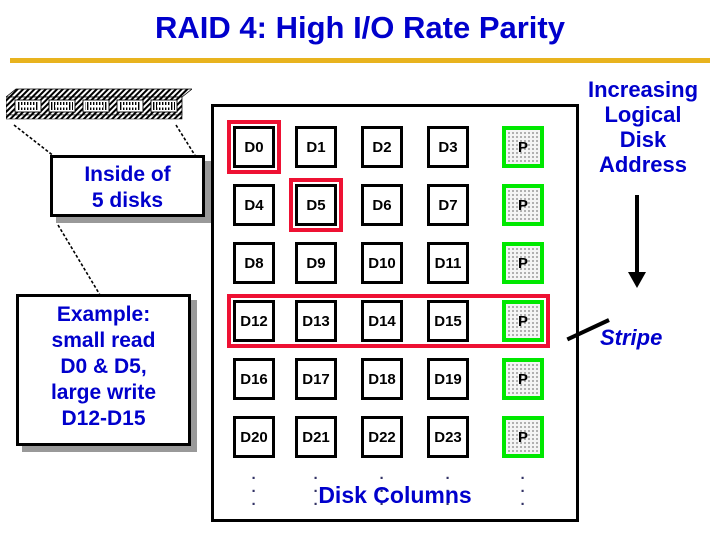  What do you see at coordinates (523, 437) in the screenshot?
I see `disk-block-p-r5-c4: P` at bounding box center [523, 437].